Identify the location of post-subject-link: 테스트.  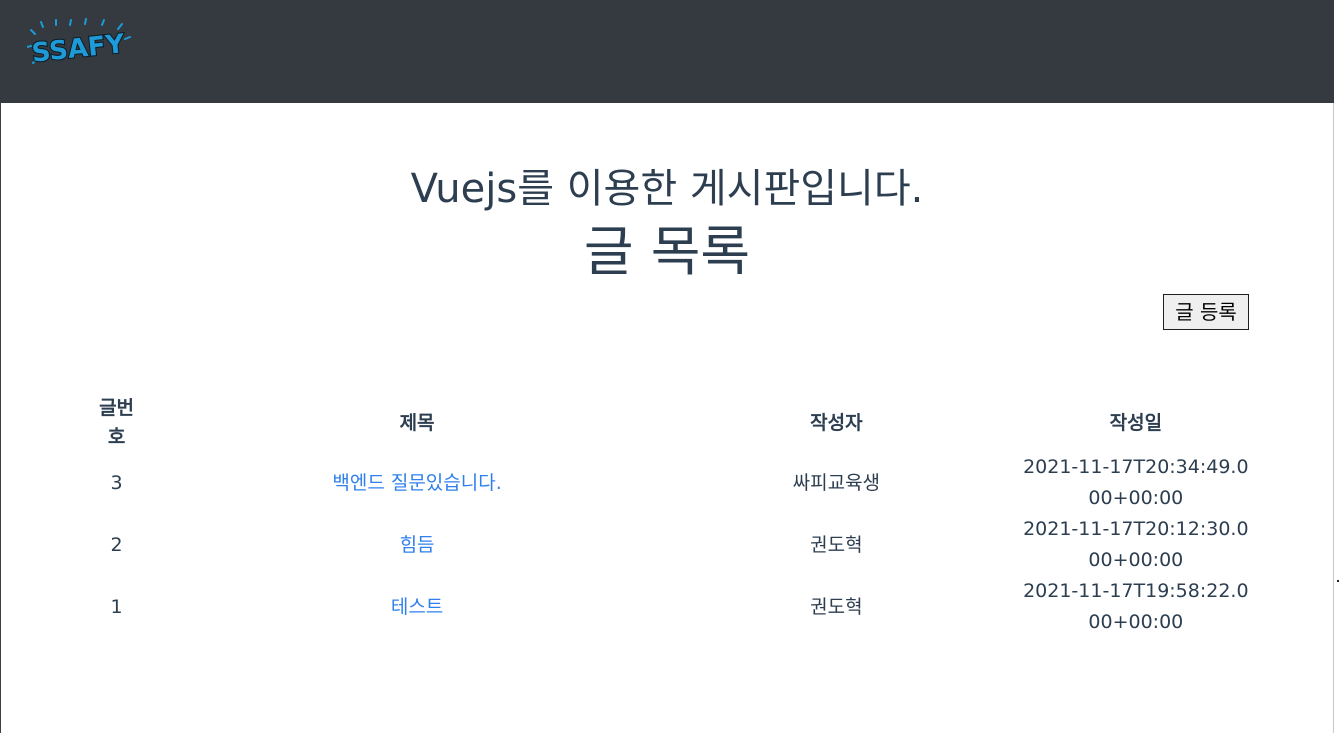
(417, 607).